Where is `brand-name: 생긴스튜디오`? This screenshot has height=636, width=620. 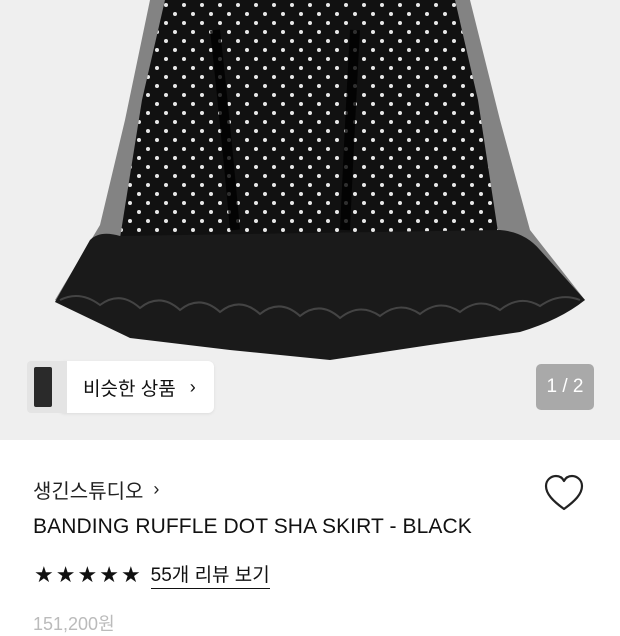 brand-name: 생긴스튜디오 is located at coordinates (88, 492).